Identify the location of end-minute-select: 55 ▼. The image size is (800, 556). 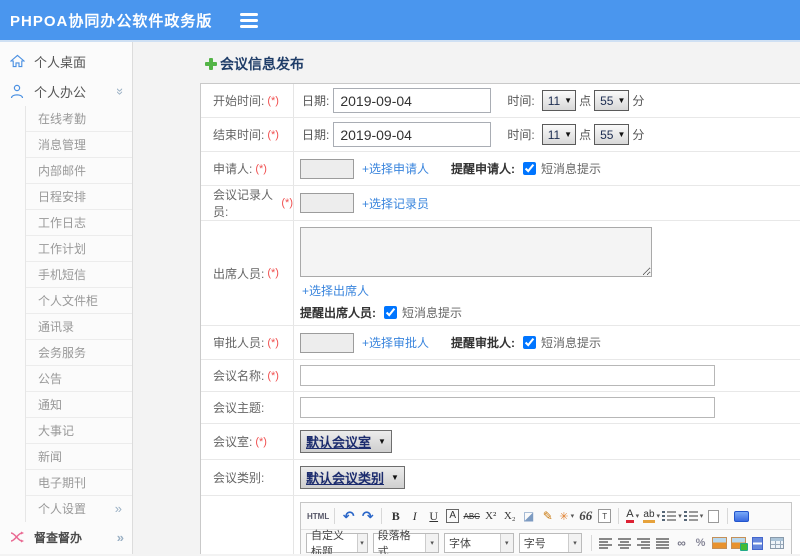
(612, 134).